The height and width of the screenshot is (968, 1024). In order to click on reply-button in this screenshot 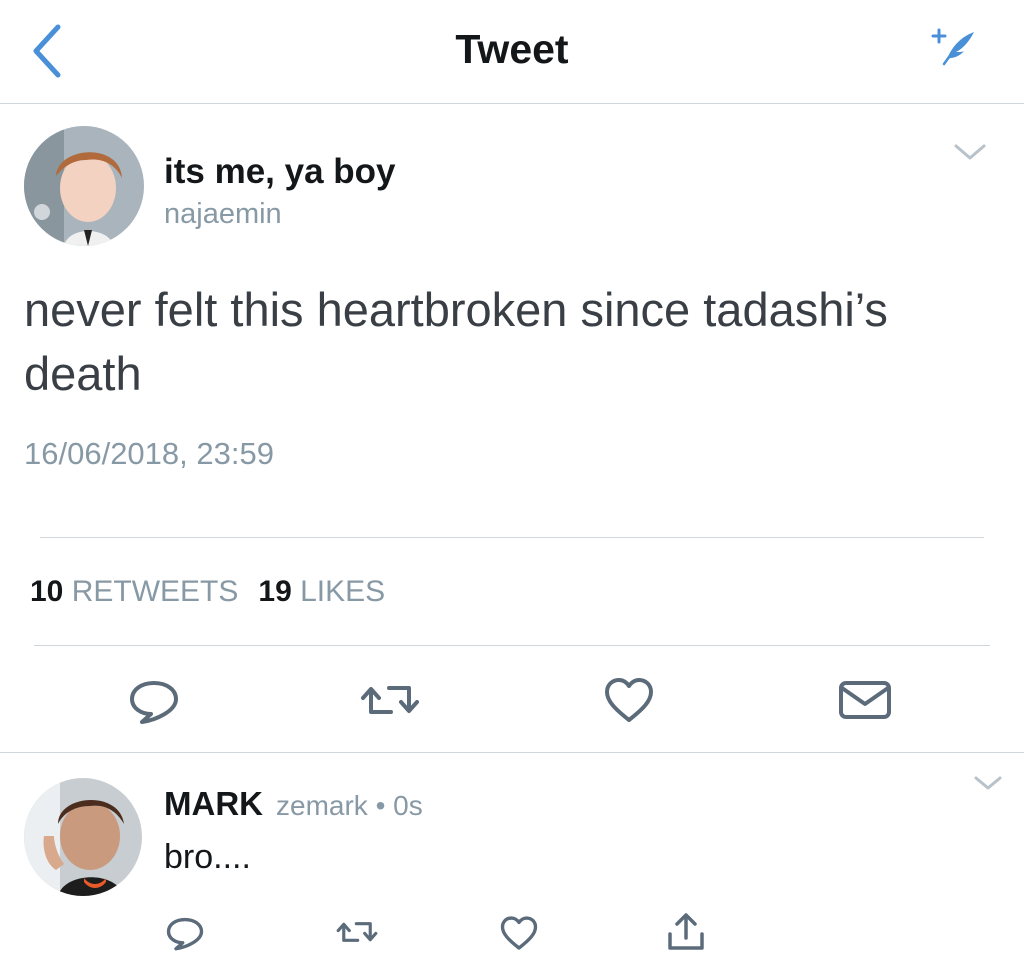, I will do `click(154, 703)`.